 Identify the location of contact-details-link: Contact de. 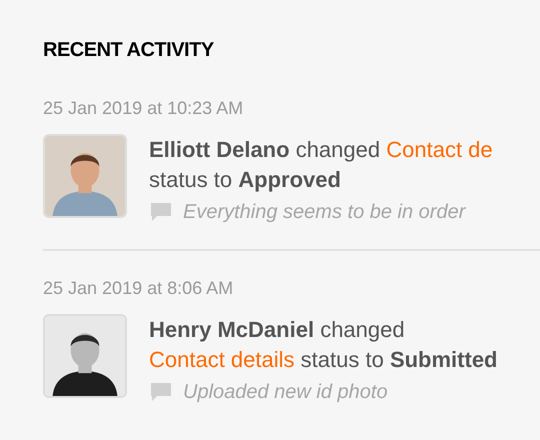
(439, 149).